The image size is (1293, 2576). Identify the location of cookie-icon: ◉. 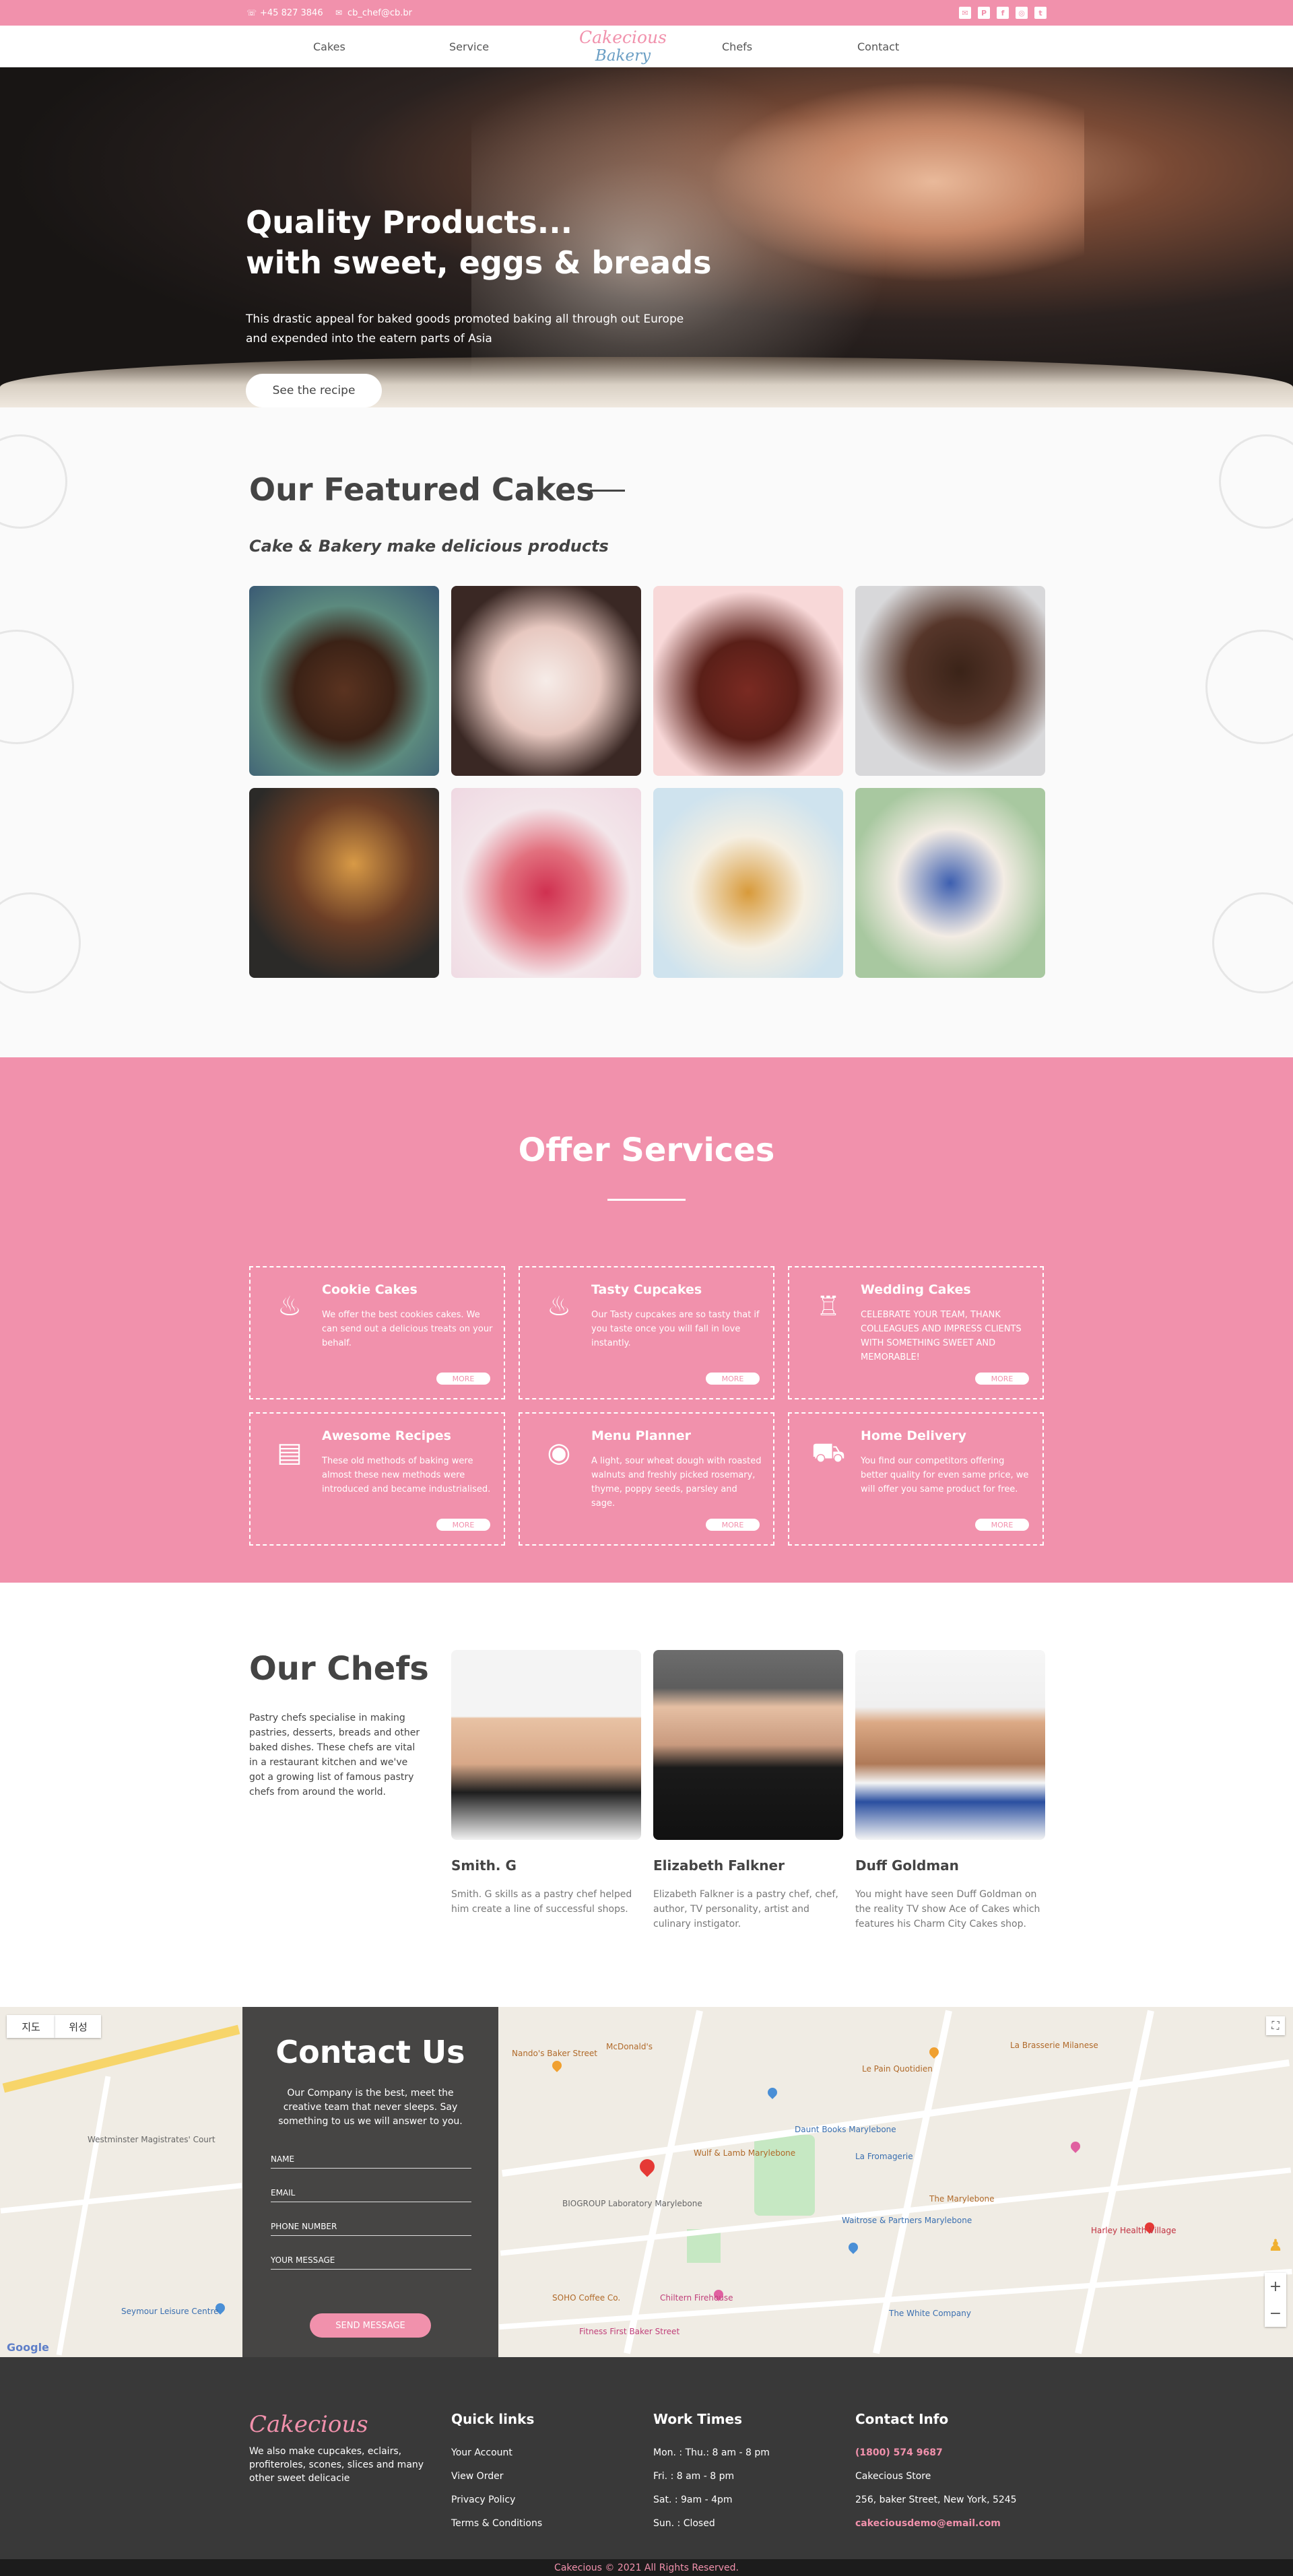
(559, 1452).